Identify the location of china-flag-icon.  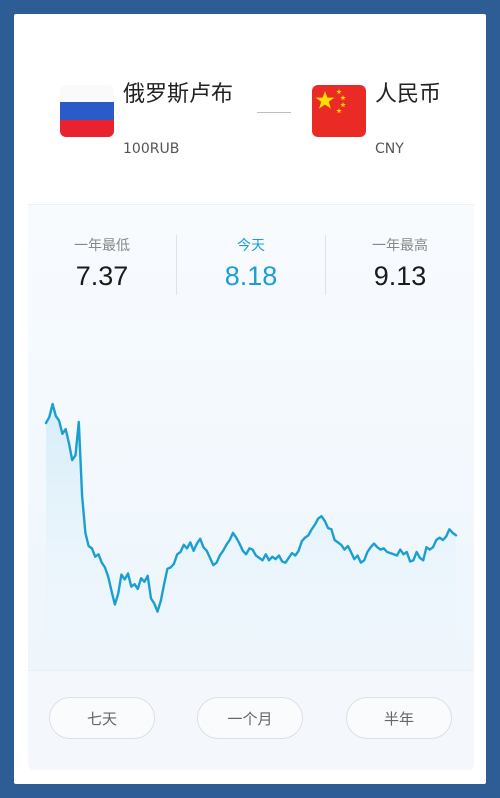
(339, 111).